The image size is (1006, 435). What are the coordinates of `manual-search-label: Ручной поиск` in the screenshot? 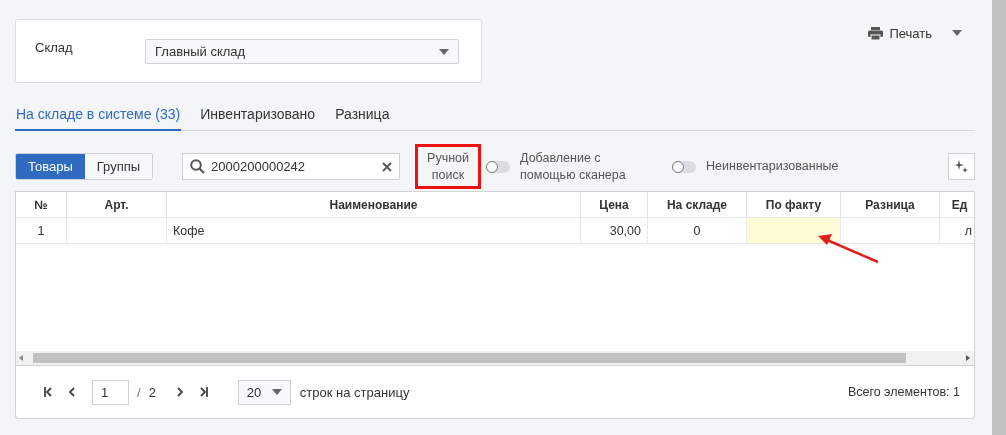 It's located at (448, 166).